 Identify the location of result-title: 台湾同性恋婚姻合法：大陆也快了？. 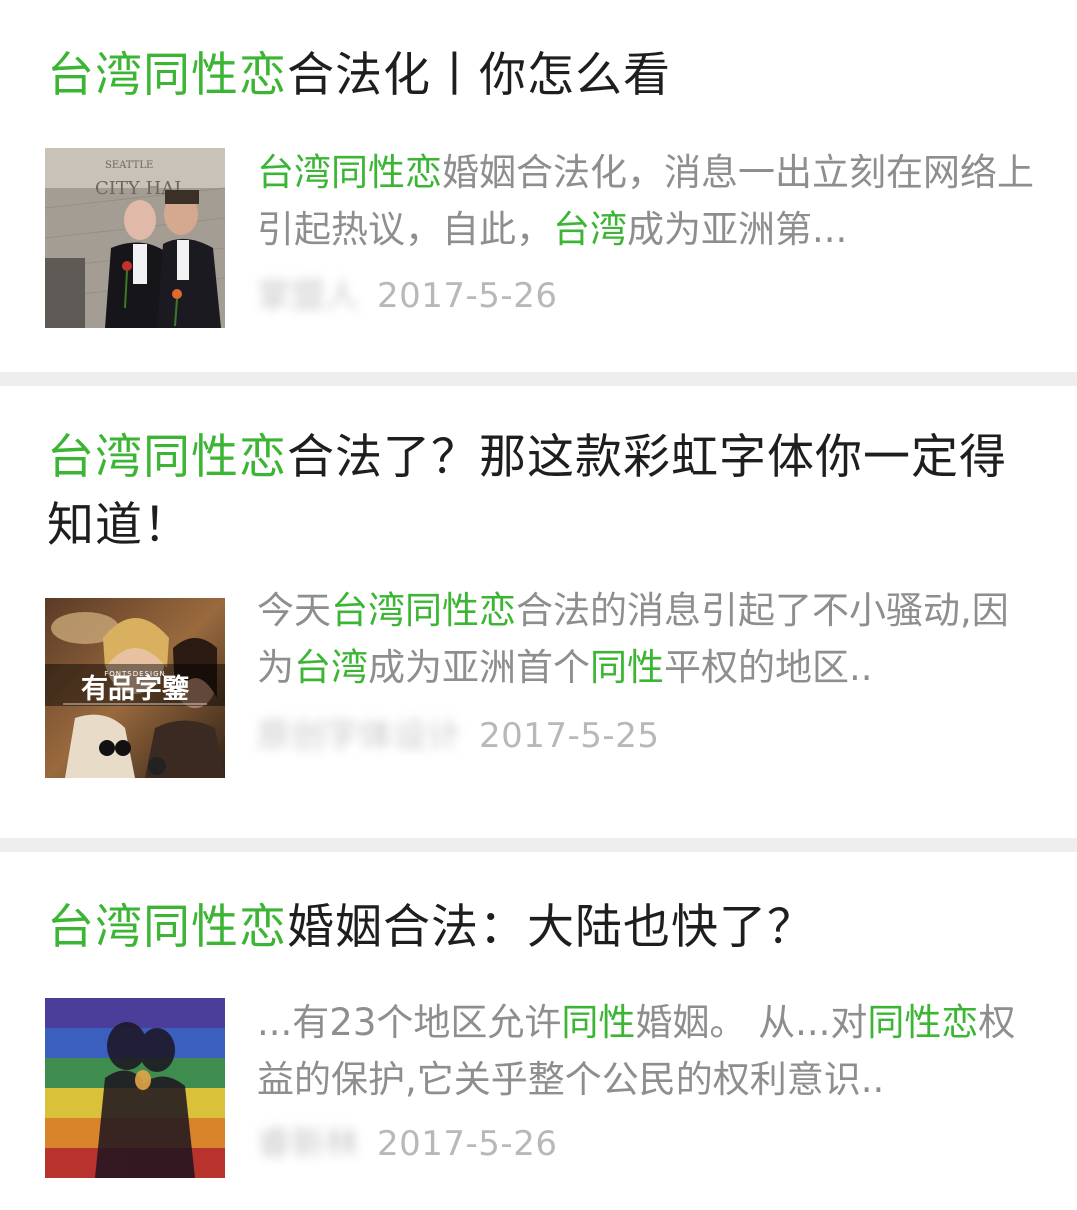
(542, 928).